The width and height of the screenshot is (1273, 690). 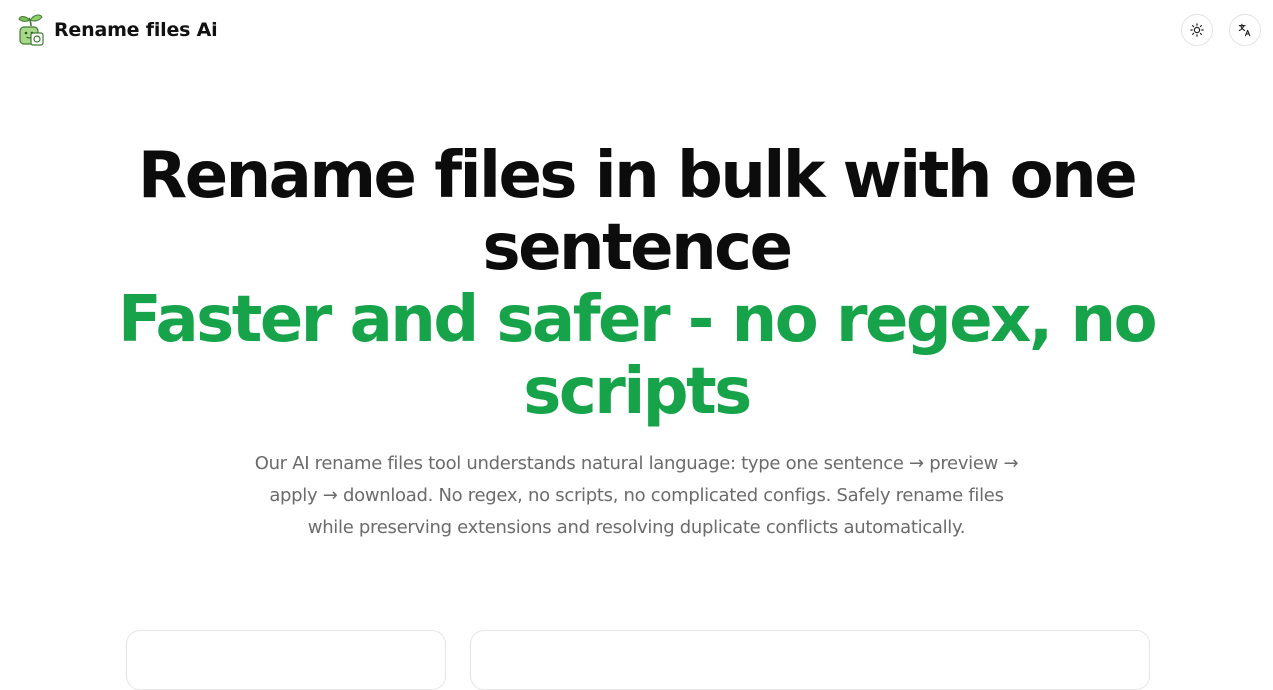 I want to click on brand-home-link: Rename files Ai, so click(x=117, y=30).